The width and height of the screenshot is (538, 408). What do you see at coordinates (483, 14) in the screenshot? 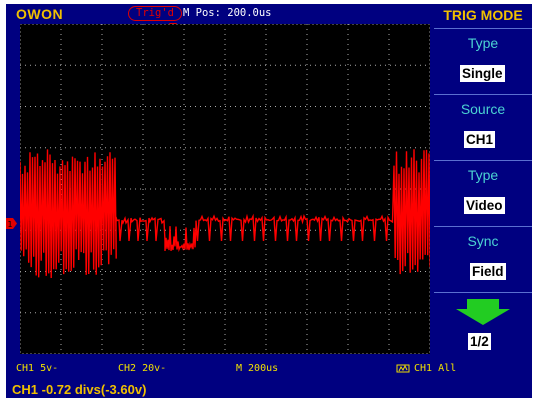
I see `menu-title: TRIG MODE` at bounding box center [483, 14].